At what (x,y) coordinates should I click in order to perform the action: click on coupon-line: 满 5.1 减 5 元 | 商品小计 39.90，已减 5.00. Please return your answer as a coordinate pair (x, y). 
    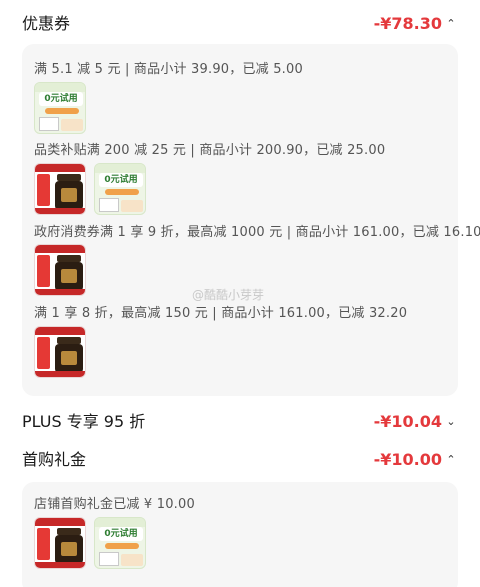
    Looking at the image, I should click on (168, 69).